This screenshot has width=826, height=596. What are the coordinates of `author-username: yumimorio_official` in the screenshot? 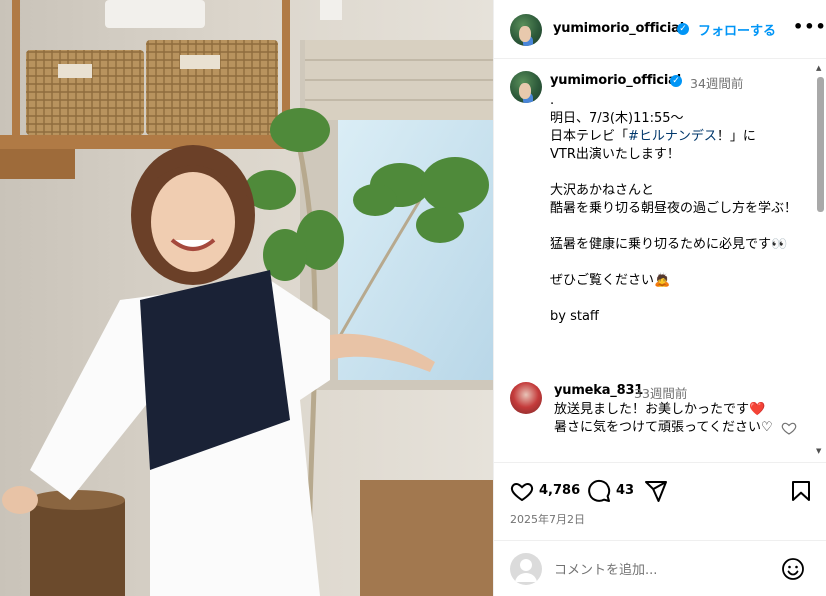 It's located at (618, 28).